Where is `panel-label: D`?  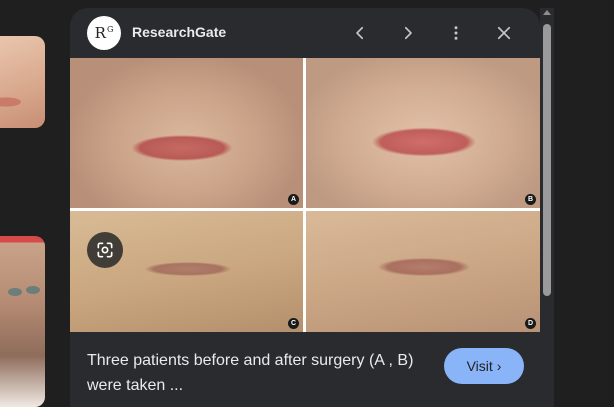 panel-label: D is located at coordinates (530, 323).